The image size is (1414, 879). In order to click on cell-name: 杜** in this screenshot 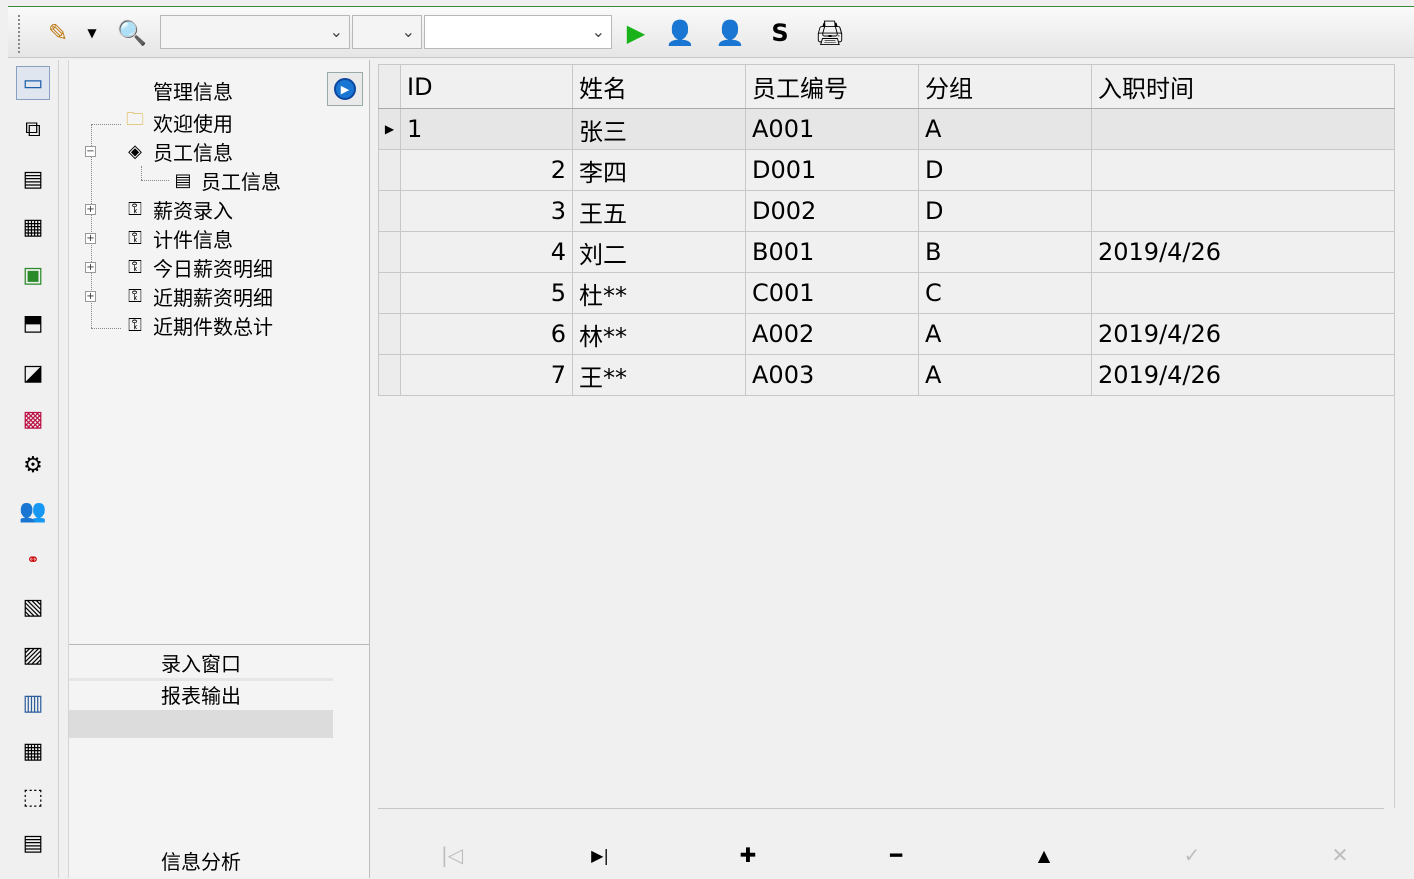, I will do `click(659, 293)`.